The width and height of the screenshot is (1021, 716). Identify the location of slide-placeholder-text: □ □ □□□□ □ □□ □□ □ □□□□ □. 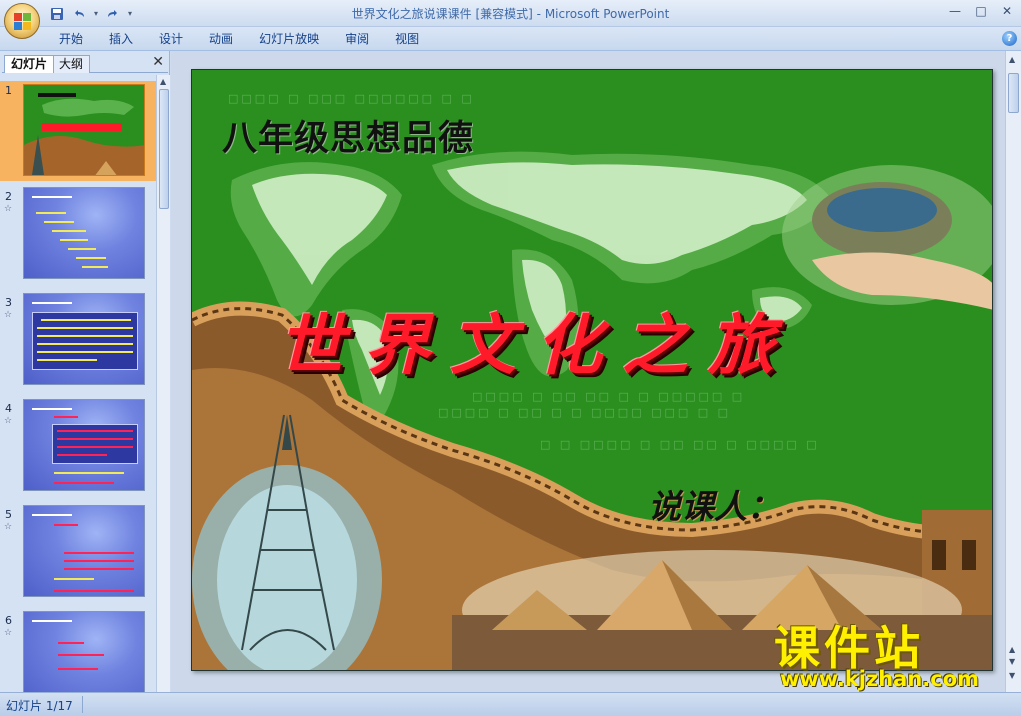
(680, 444).